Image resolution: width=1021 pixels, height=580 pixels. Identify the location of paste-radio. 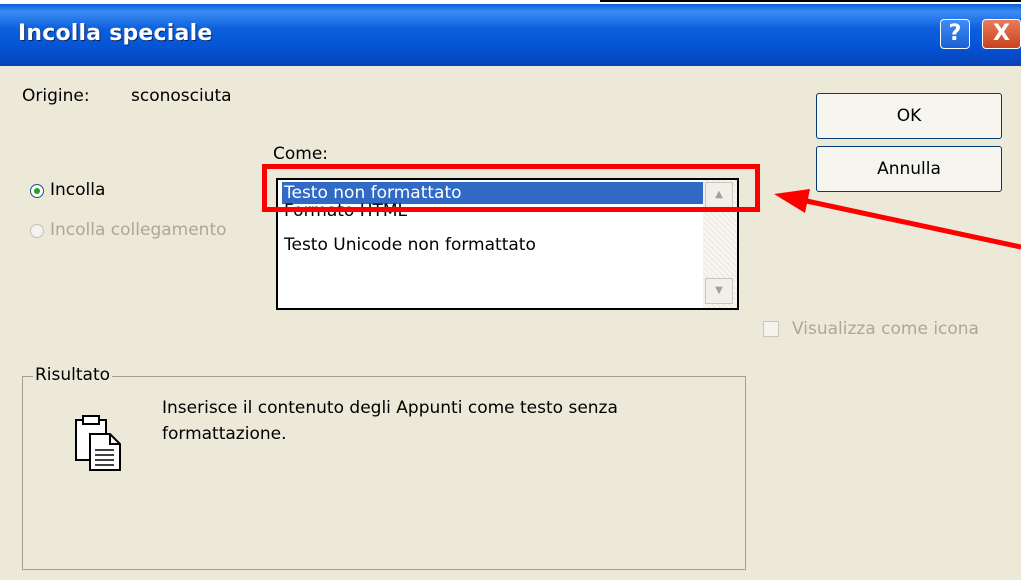
(37, 191).